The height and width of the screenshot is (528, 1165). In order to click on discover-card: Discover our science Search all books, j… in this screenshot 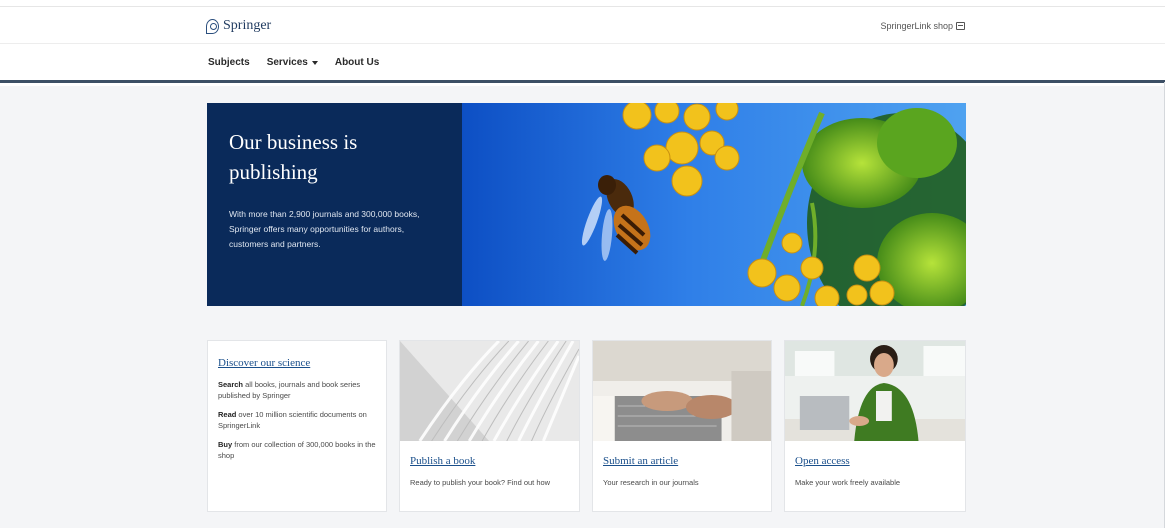, I will do `click(297, 426)`.